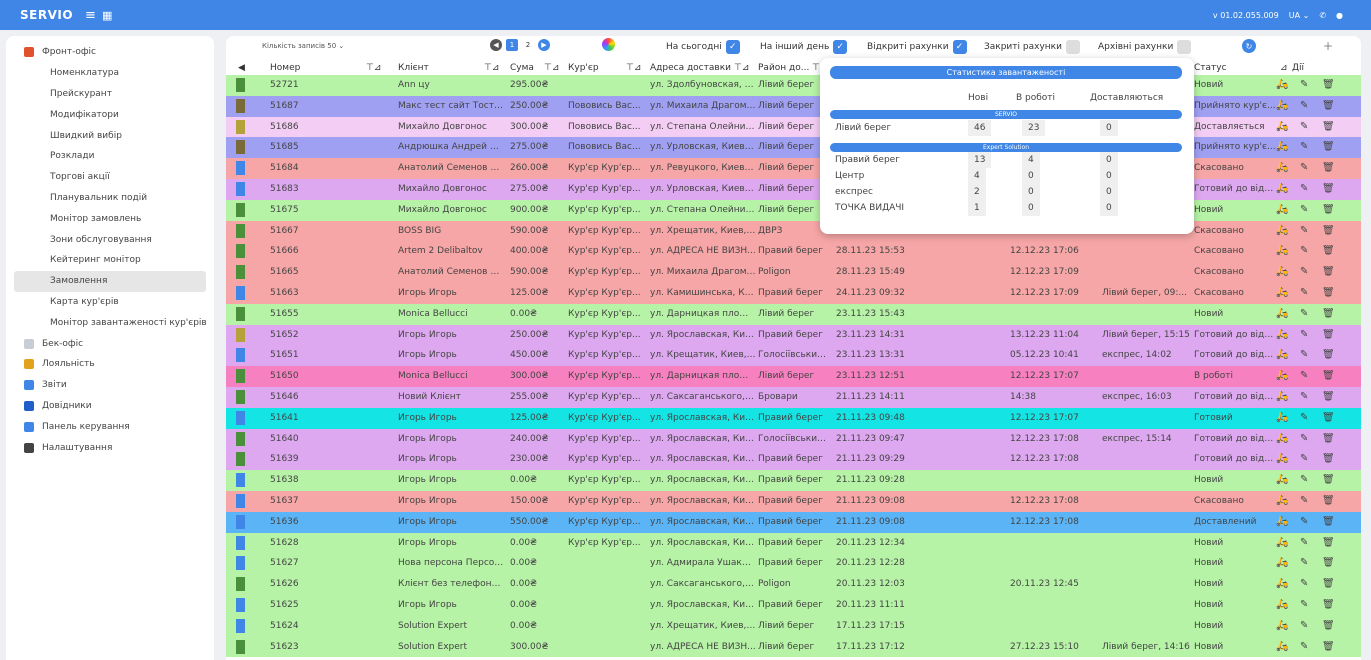 This screenshot has height=660, width=1371. Describe the element at coordinates (1032, 47) in the screenshot. I see `filter-toggle: Закриті рахунки` at that location.